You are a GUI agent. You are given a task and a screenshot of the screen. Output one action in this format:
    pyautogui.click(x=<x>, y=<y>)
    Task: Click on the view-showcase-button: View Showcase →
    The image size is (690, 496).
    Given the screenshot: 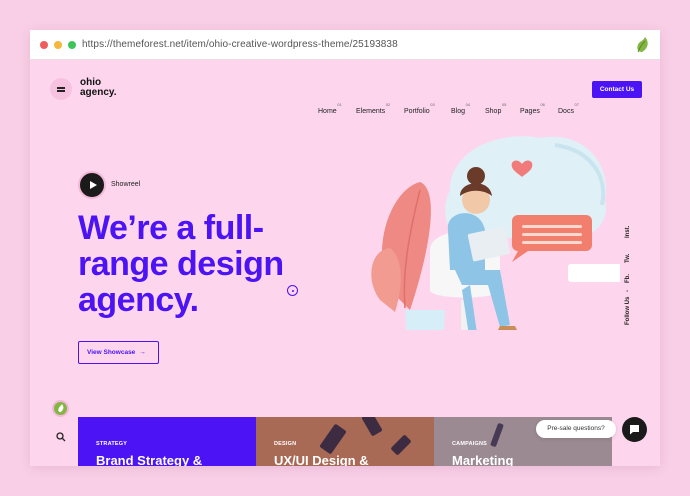 What is the action you would take?
    pyautogui.click(x=118, y=352)
    